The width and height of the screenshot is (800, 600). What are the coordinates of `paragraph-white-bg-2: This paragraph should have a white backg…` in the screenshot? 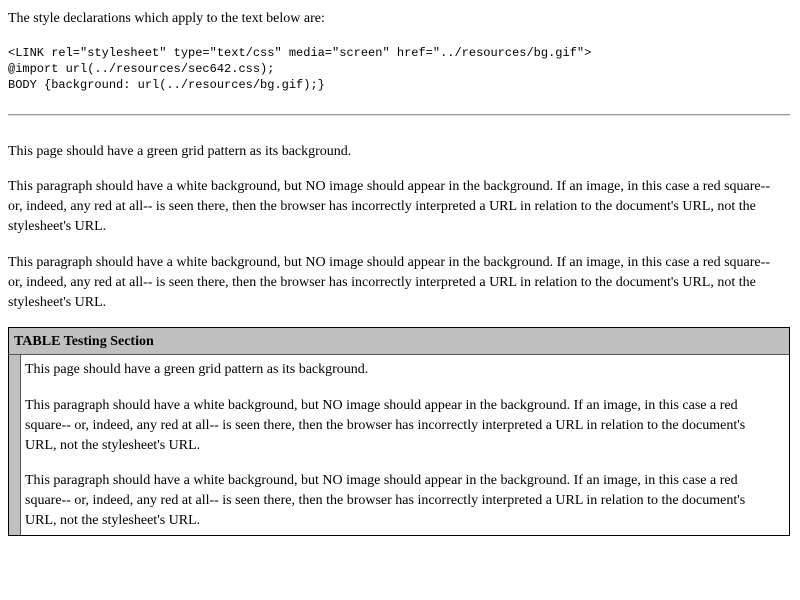 It's located at (389, 282).